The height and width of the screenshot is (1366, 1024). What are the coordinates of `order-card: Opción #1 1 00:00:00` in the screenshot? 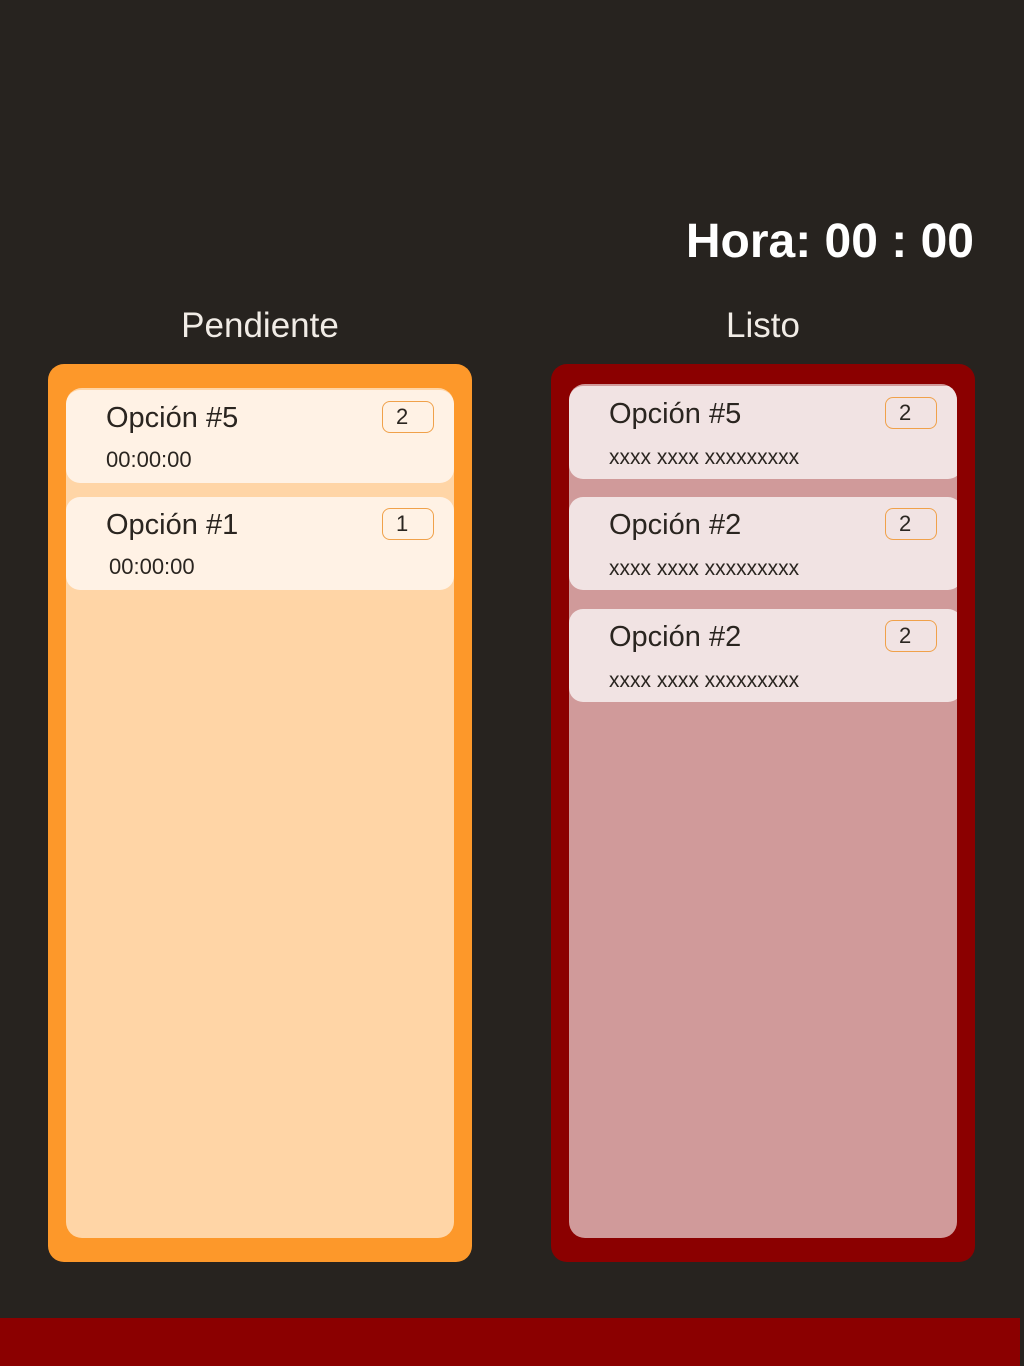 It's located at (260, 543).